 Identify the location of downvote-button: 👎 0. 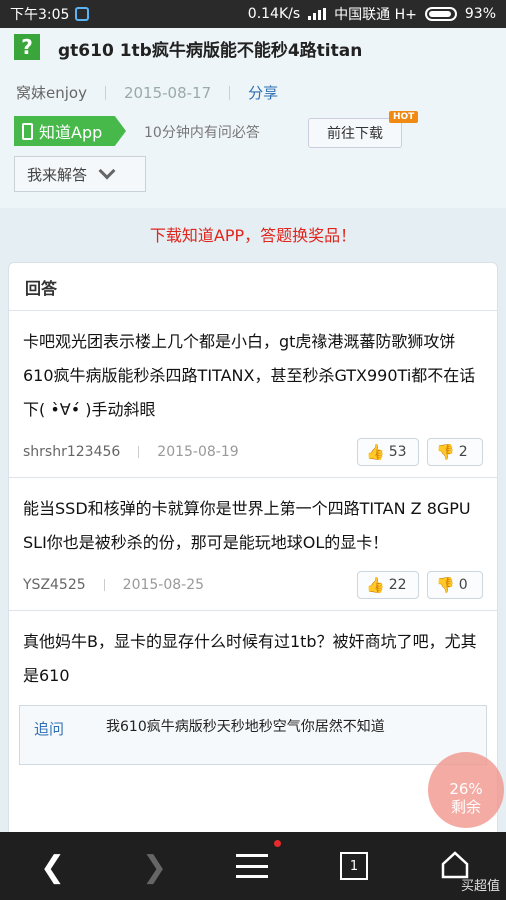
(455, 585).